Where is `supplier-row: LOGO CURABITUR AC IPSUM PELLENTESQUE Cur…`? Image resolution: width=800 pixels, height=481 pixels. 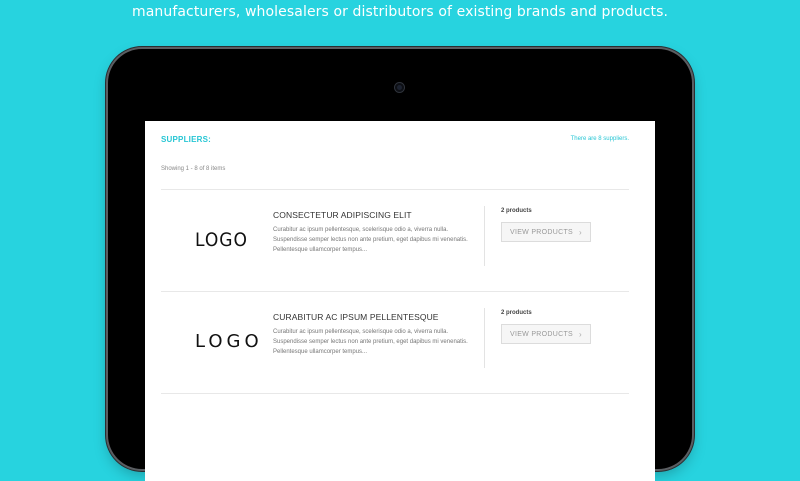 supplier-row: LOGO CURABITUR AC IPSUM PELLENTESQUE Cur… is located at coordinates (395, 342).